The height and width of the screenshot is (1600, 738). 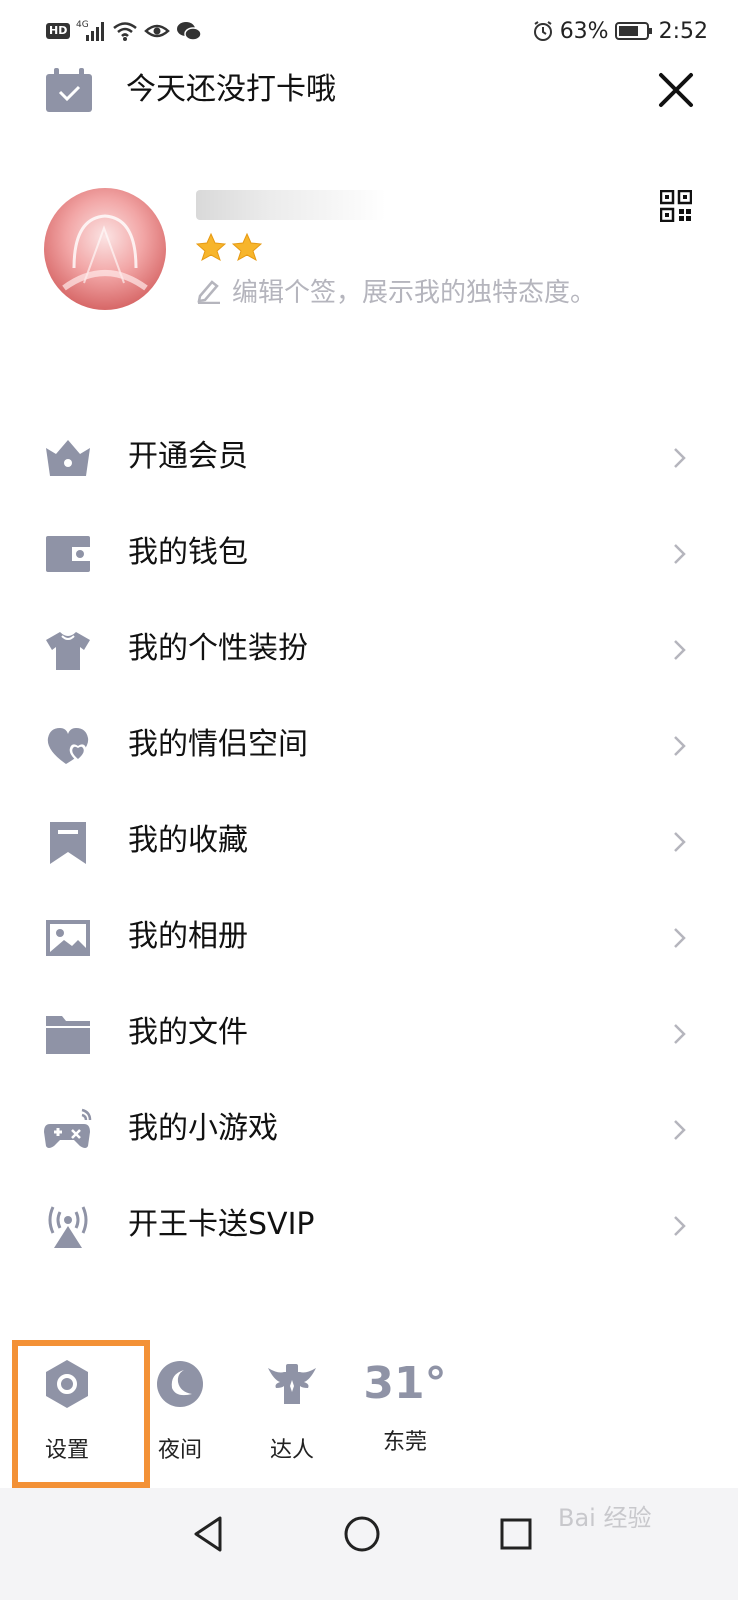 I want to click on signal-label: 4G, so click(x=82, y=25).